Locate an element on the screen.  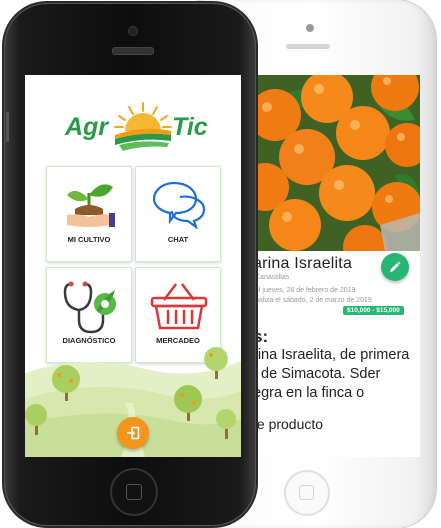
pencil-icon is located at coordinates (395, 266).